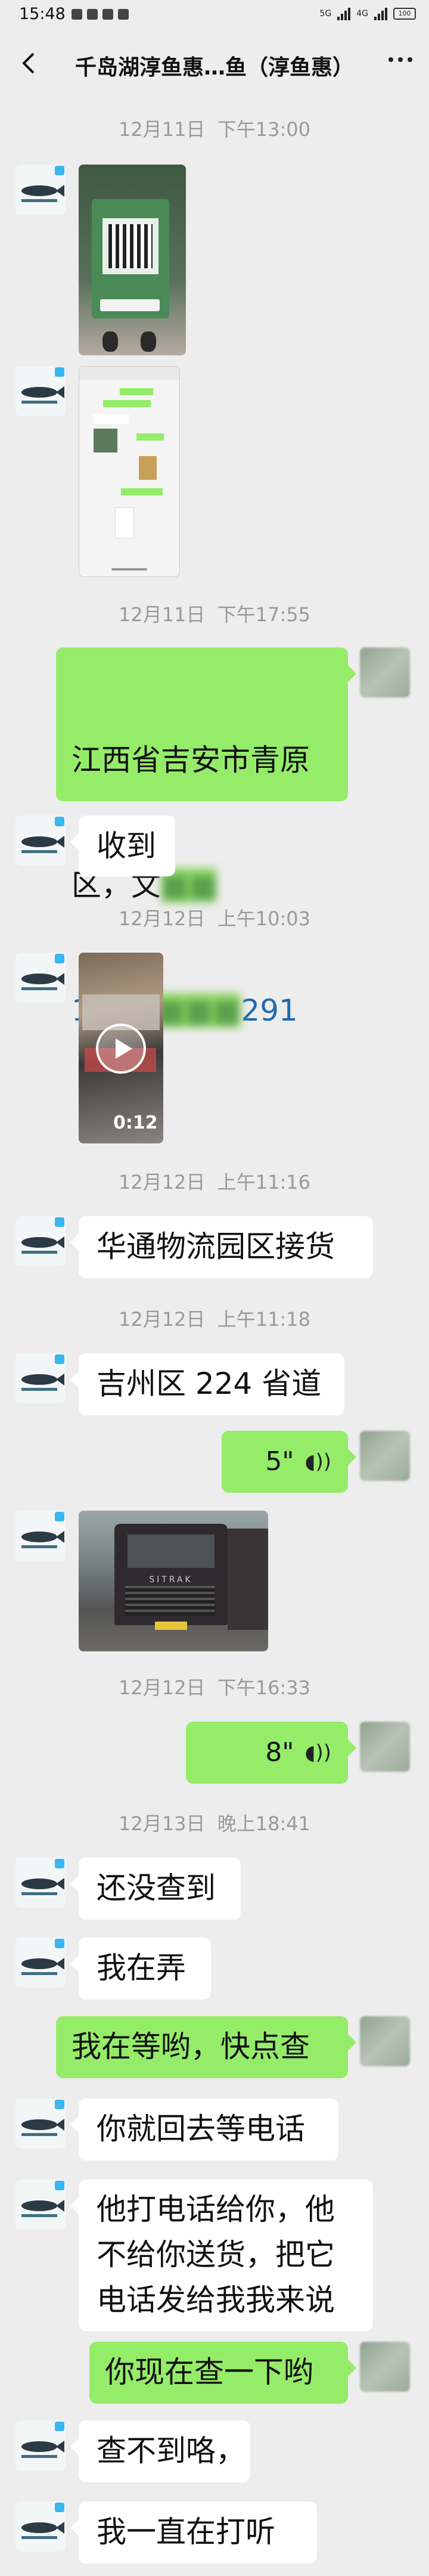 This screenshot has height=2576, width=429. What do you see at coordinates (206, 837) in the screenshot?
I see `message-bubble-self: 江西省吉安市青原 区，文■■ 139■■■■291` at bounding box center [206, 837].